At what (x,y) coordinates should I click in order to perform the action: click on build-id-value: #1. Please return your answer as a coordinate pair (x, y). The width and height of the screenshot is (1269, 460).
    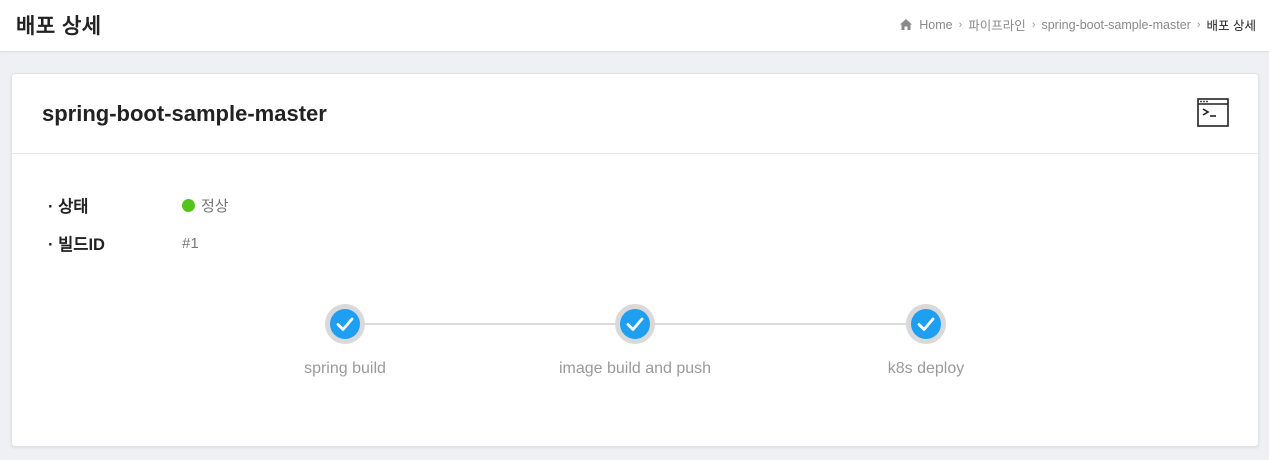
    Looking at the image, I should click on (190, 243).